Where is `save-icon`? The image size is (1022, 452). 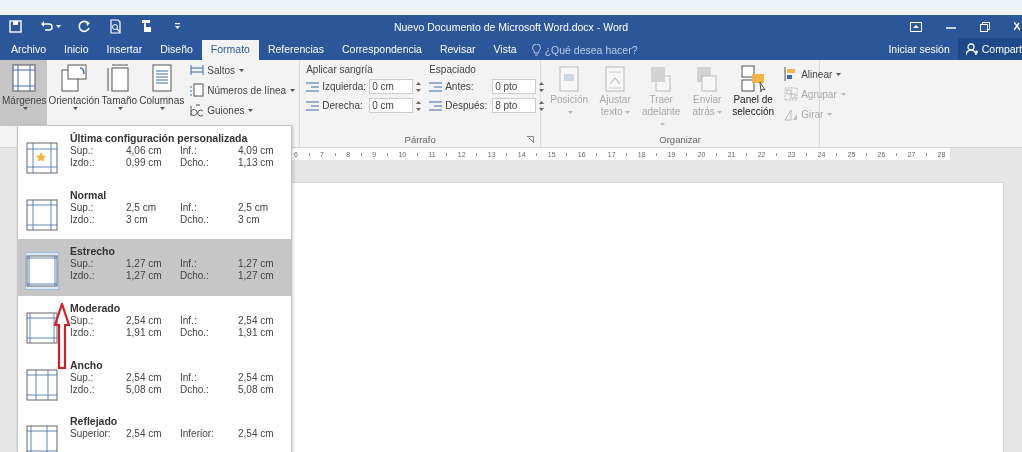 save-icon is located at coordinates (15, 26).